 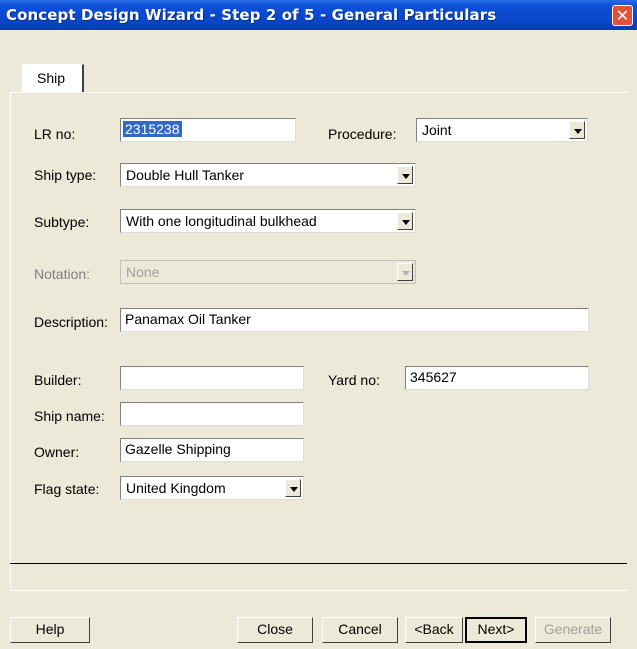 I want to click on close-button: Close, so click(x=275, y=630).